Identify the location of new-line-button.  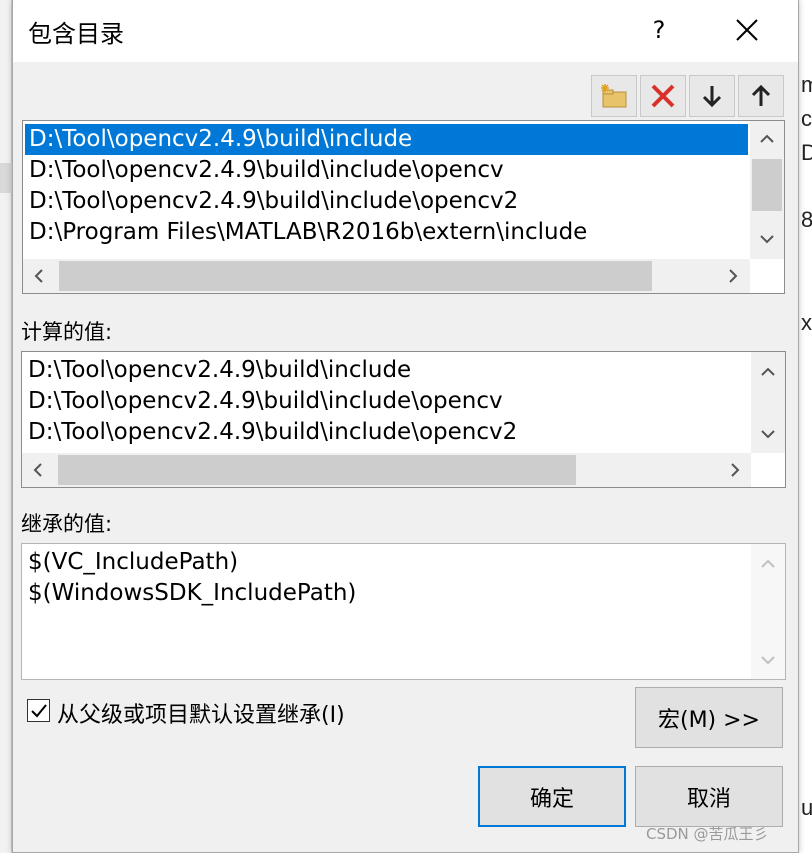
(614, 96).